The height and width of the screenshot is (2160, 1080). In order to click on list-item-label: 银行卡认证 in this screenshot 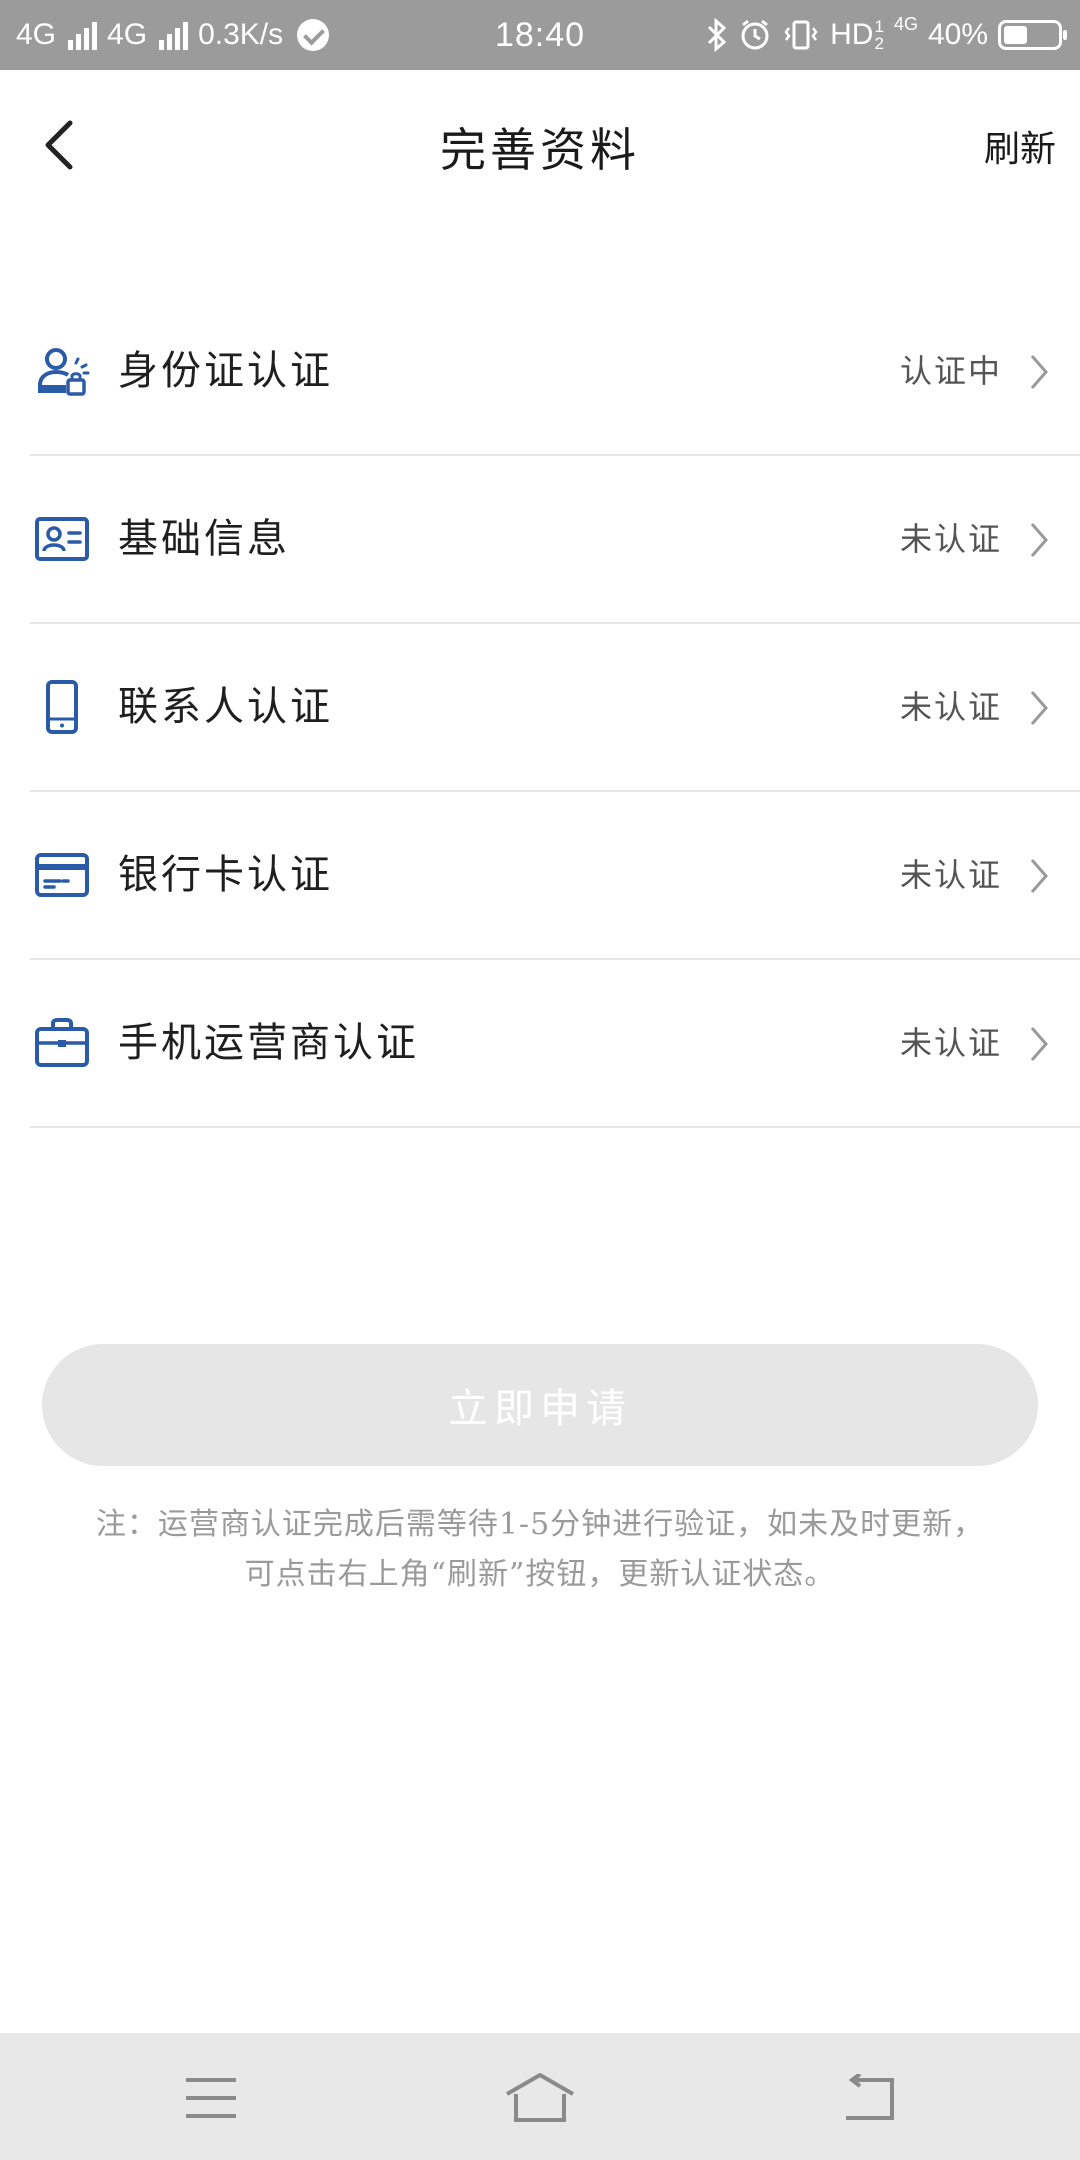, I will do `click(225, 875)`.